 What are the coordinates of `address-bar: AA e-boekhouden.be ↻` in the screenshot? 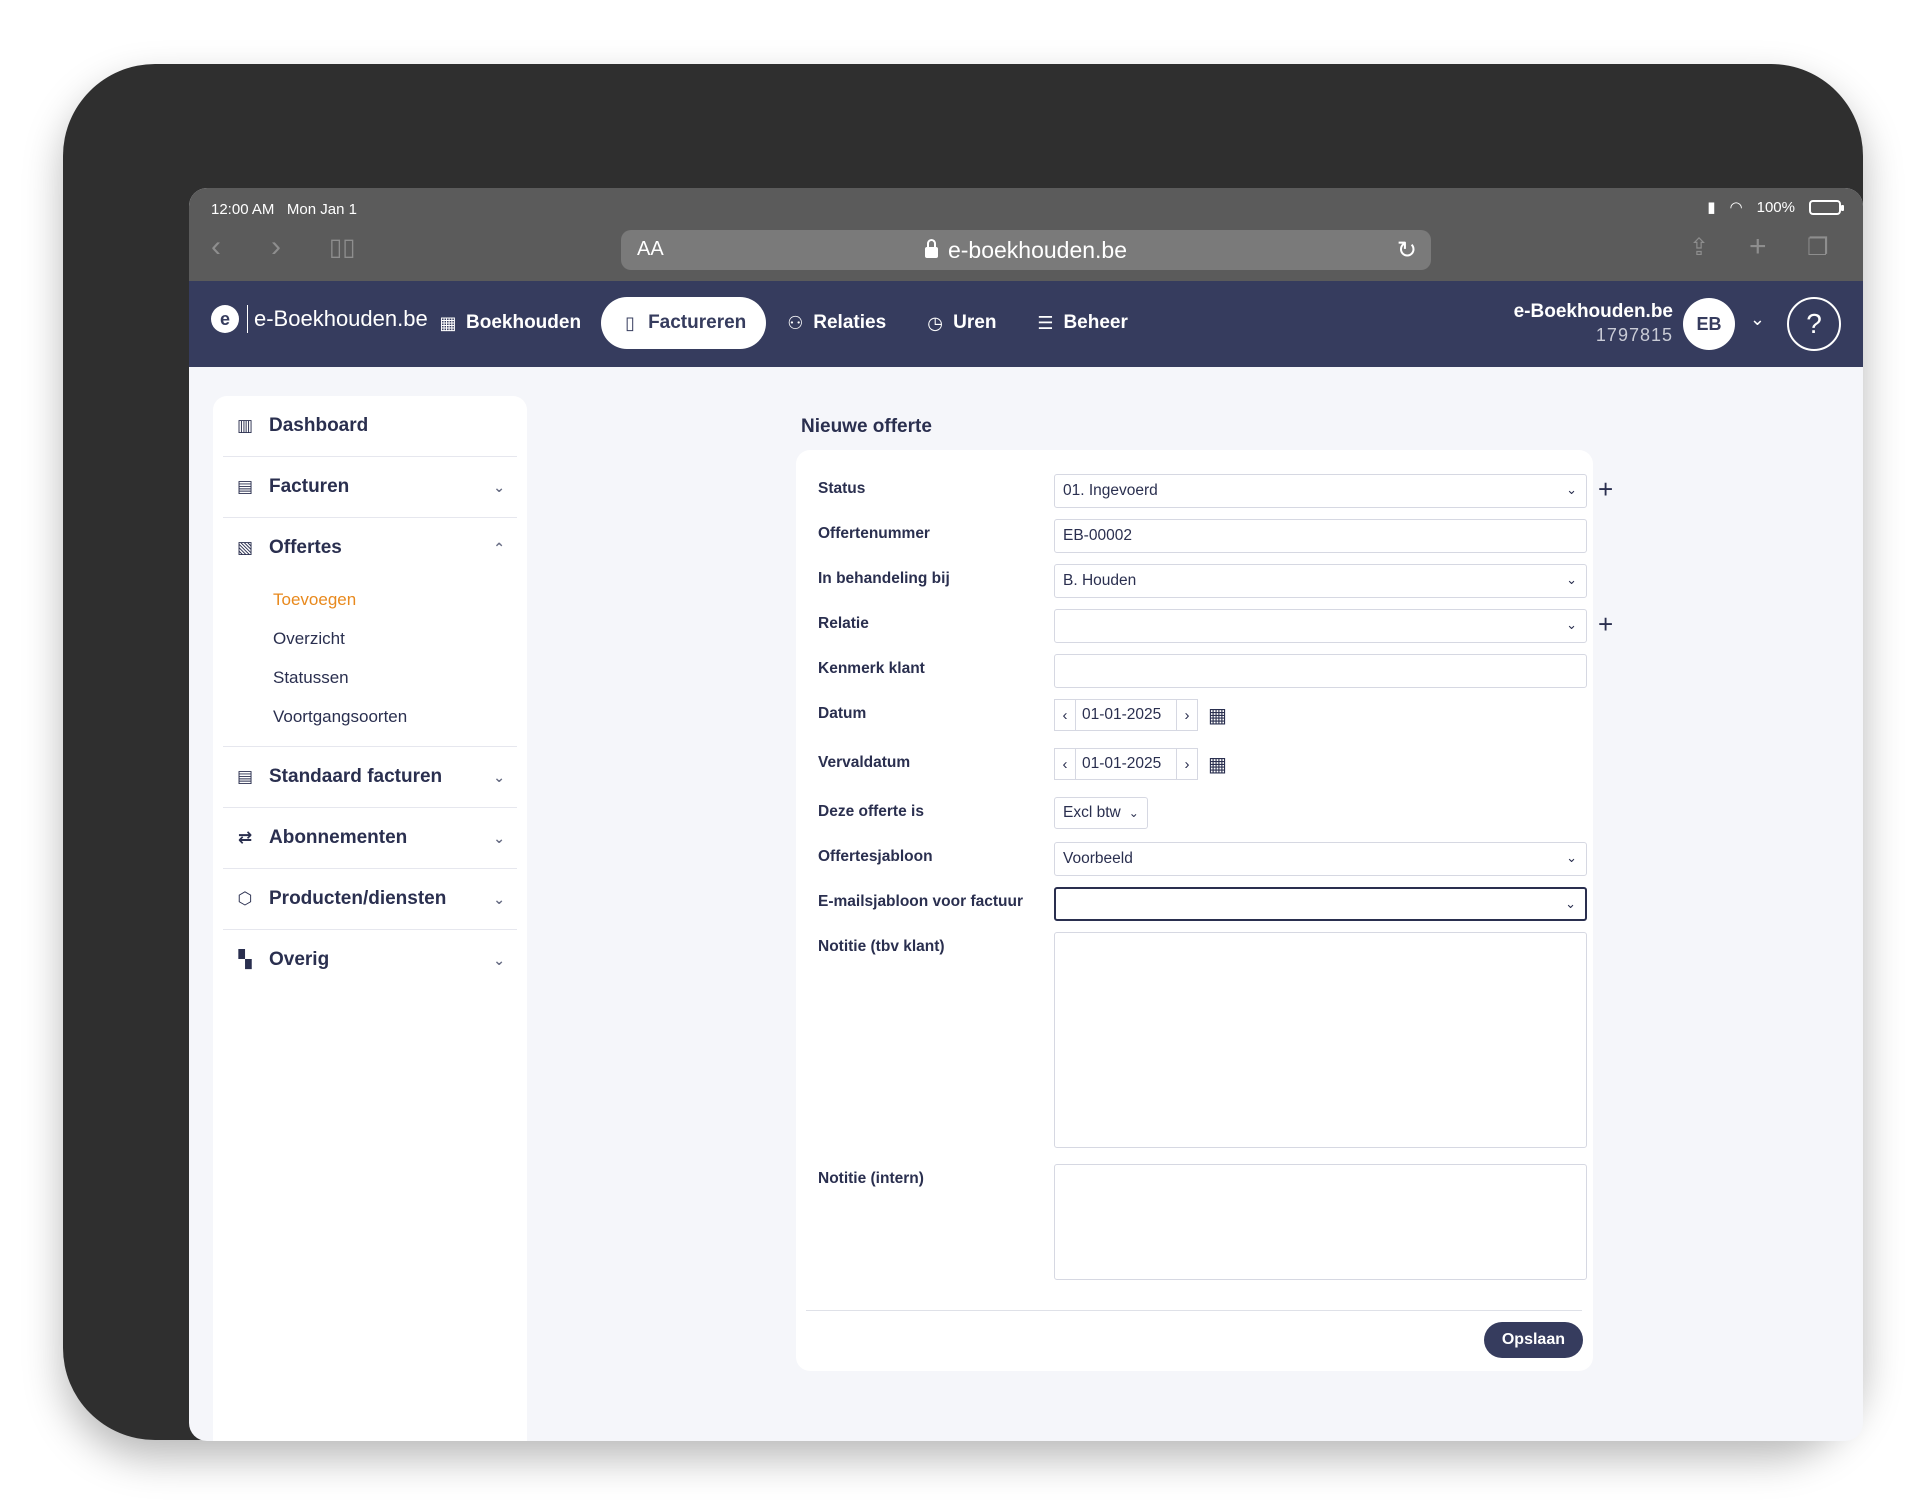 It's located at (1026, 250).